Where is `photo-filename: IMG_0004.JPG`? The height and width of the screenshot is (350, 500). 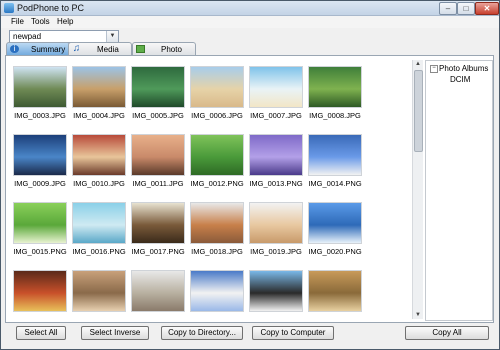
photo-filename: IMG_0004.JPG is located at coordinates (99, 115).